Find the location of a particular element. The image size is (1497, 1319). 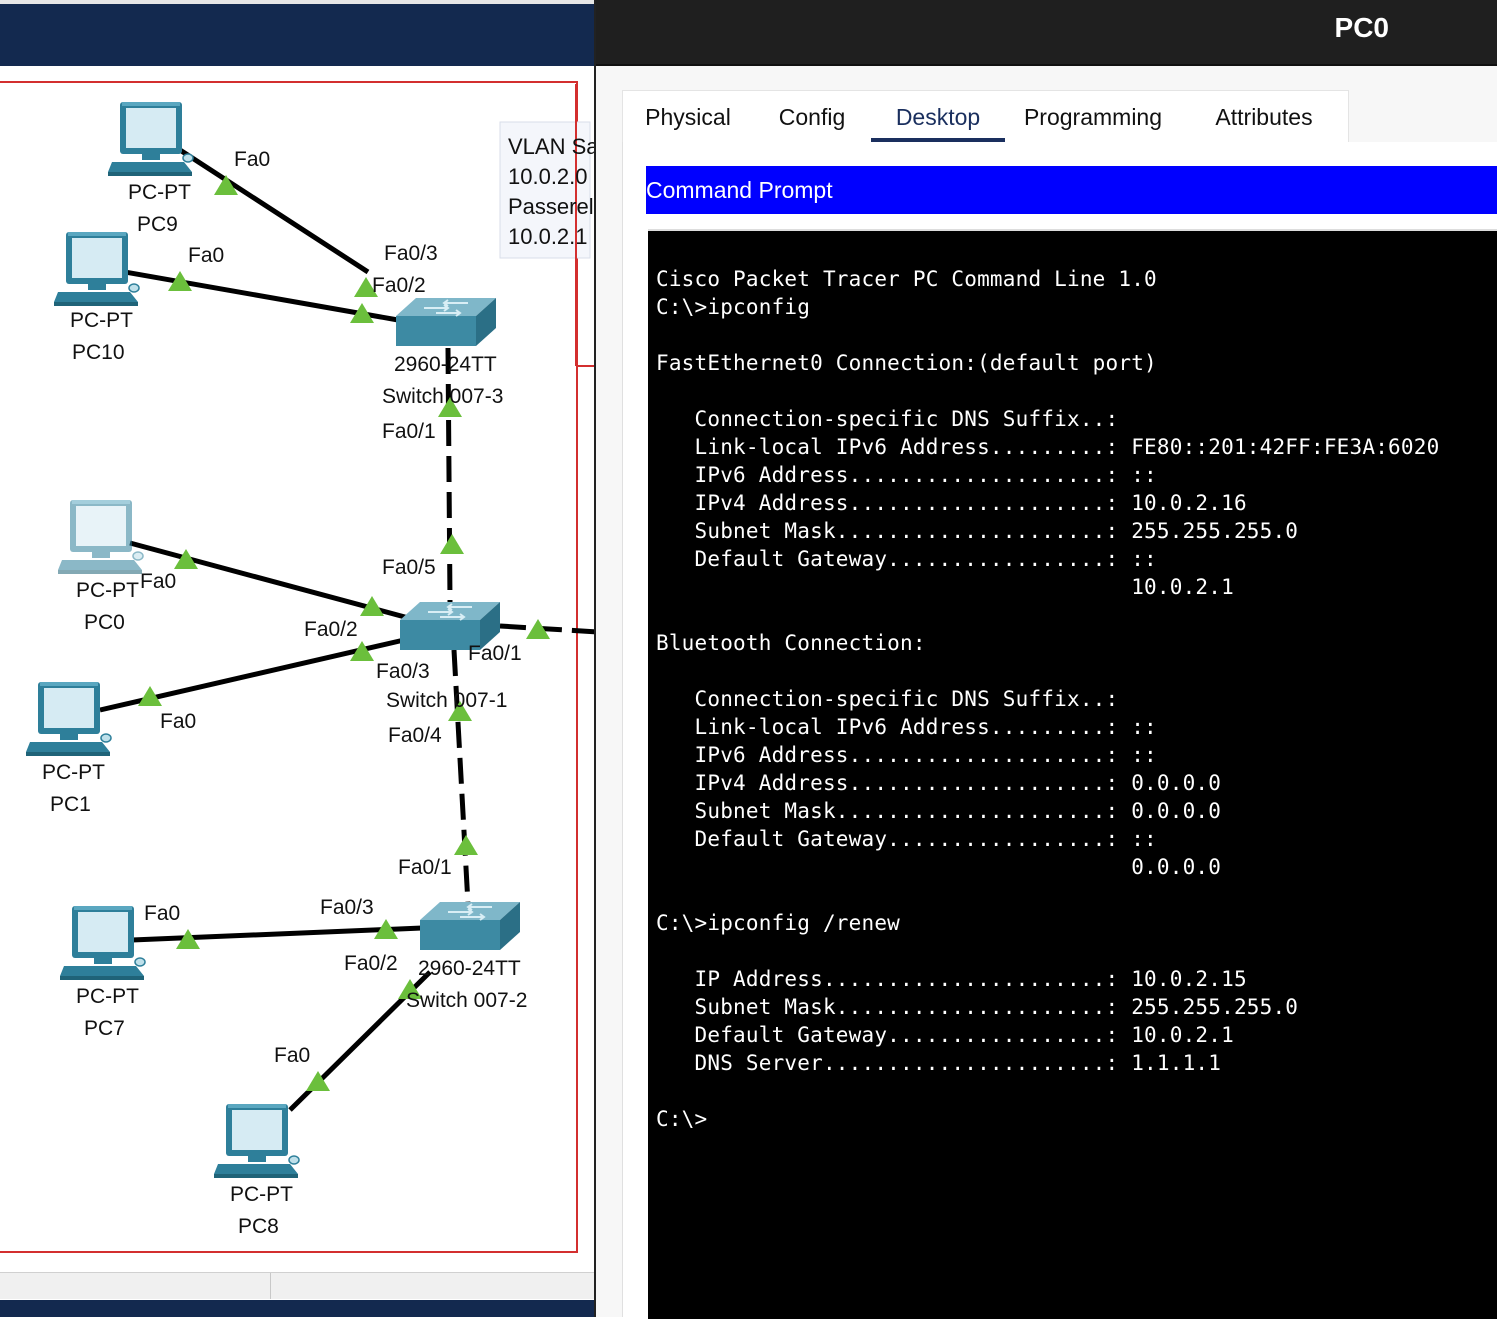

port-label-sw2-fa03: Fa0/3 is located at coordinates (347, 907).